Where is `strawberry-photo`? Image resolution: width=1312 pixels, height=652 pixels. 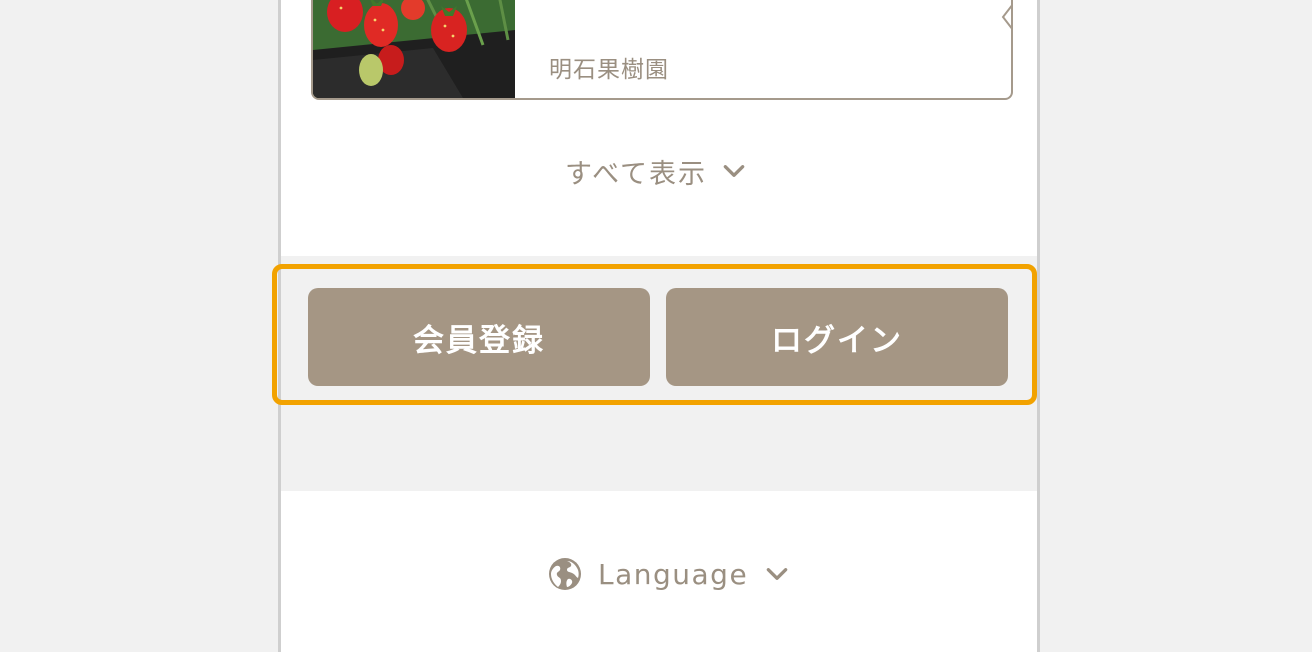 strawberry-photo is located at coordinates (414, 49).